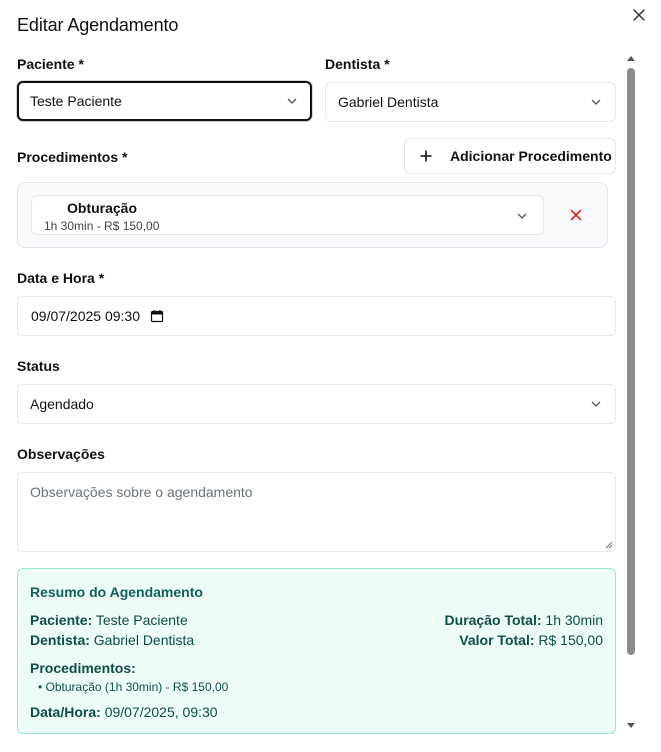  Describe the element at coordinates (50, 64) in the screenshot. I see `paciente-label: Paciente *` at that location.